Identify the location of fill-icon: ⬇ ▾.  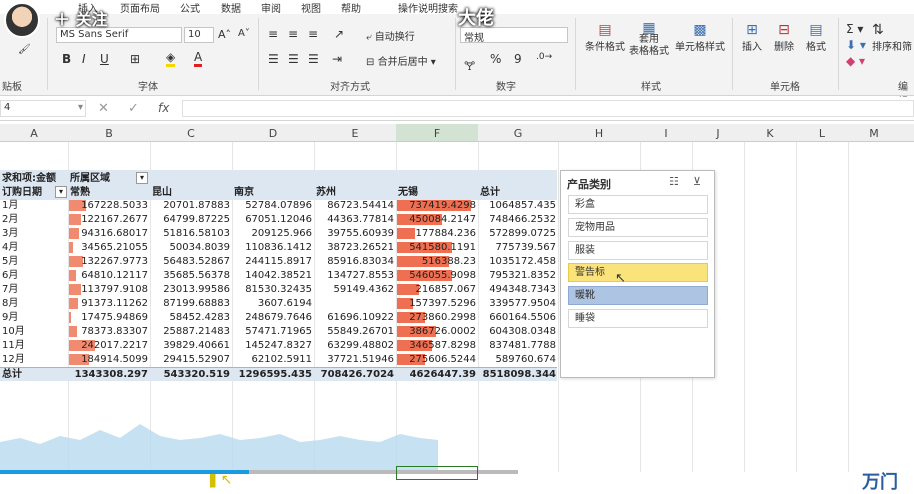
(856, 45).